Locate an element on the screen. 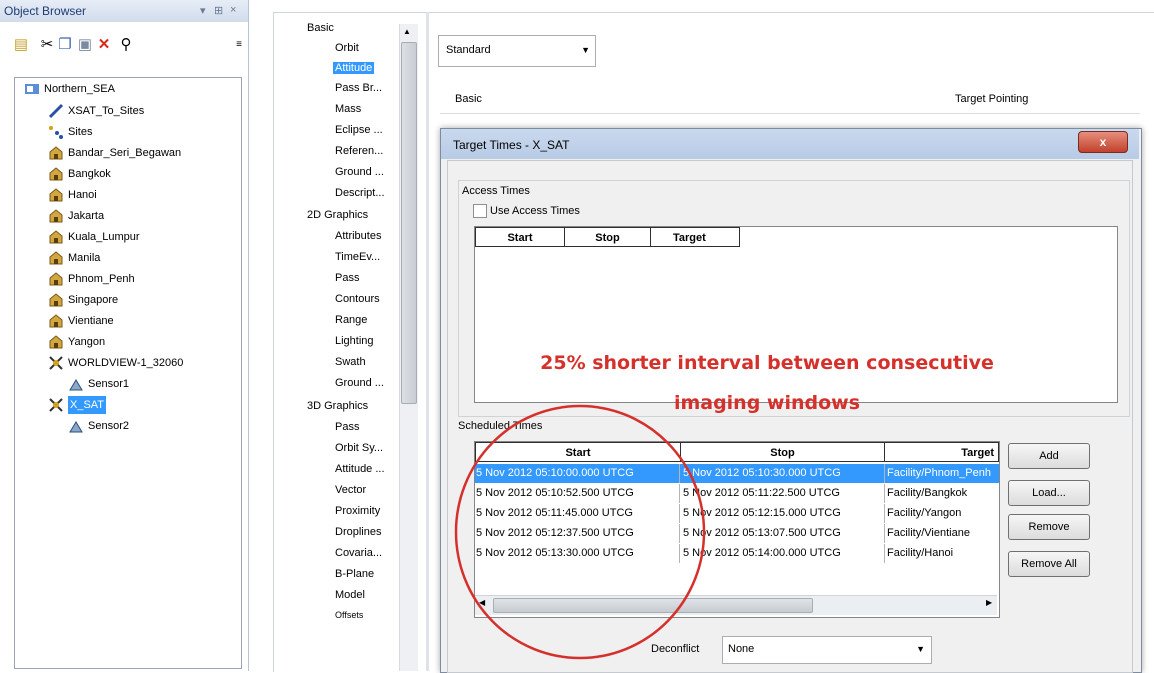  category-item: Mass is located at coordinates (348, 109).